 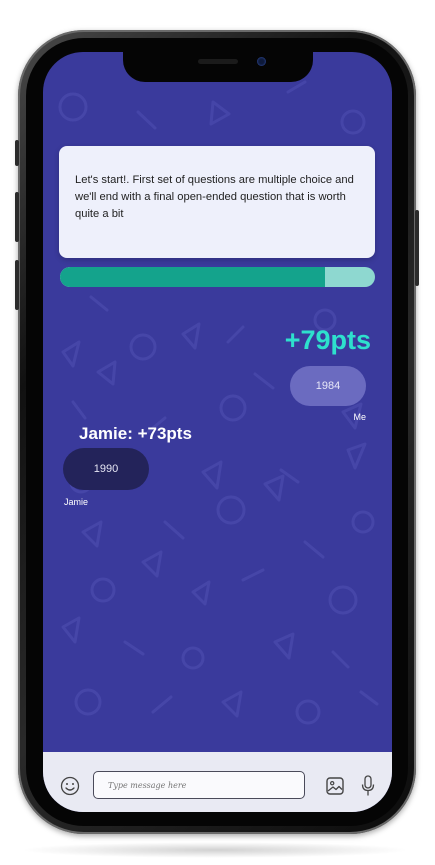 What do you see at coordinates (335, 786) in the screenshot?
I see `image-icon` at bounding box center [335, 786].